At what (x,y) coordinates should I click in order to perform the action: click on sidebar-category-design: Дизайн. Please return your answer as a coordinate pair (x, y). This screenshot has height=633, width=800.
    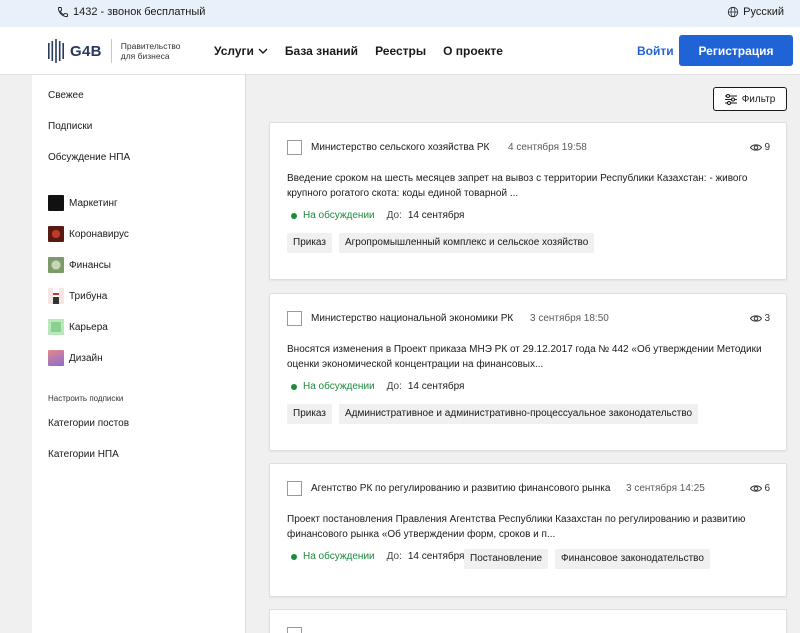
    Looking at the image, I should click on (75, 358).